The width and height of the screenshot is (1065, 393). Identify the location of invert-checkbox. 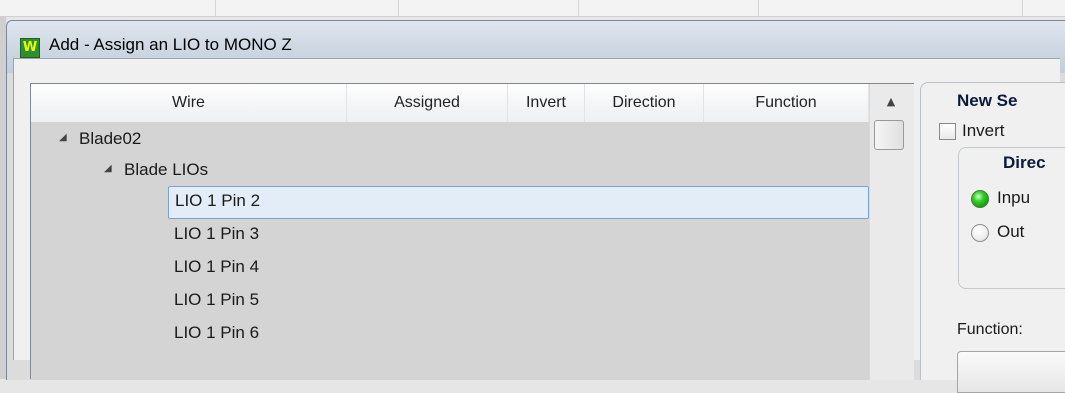
(947, 131).